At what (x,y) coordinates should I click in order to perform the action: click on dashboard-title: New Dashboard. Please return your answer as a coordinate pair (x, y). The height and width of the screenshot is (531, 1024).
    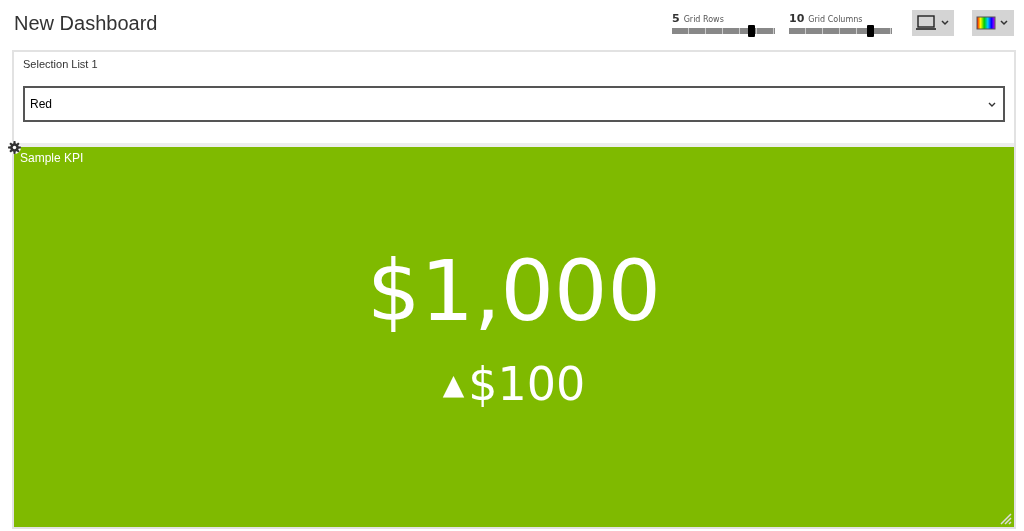
    Looking at the image, I should click on (86, 23).